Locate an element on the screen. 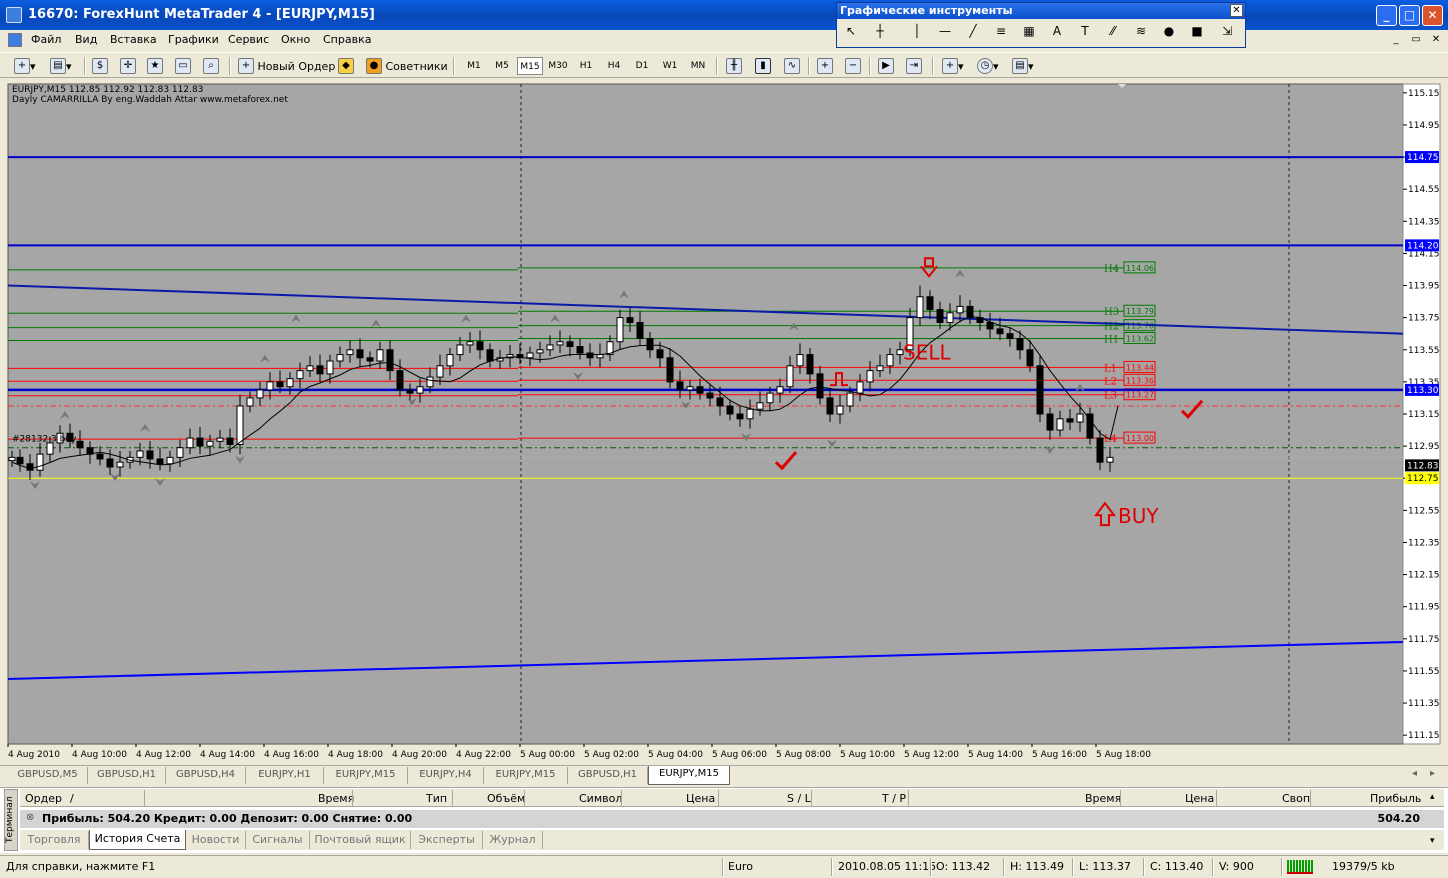 The width and height of the screenshot is (1448, 878). chart-window-icon is located at coordinates (15, 40).